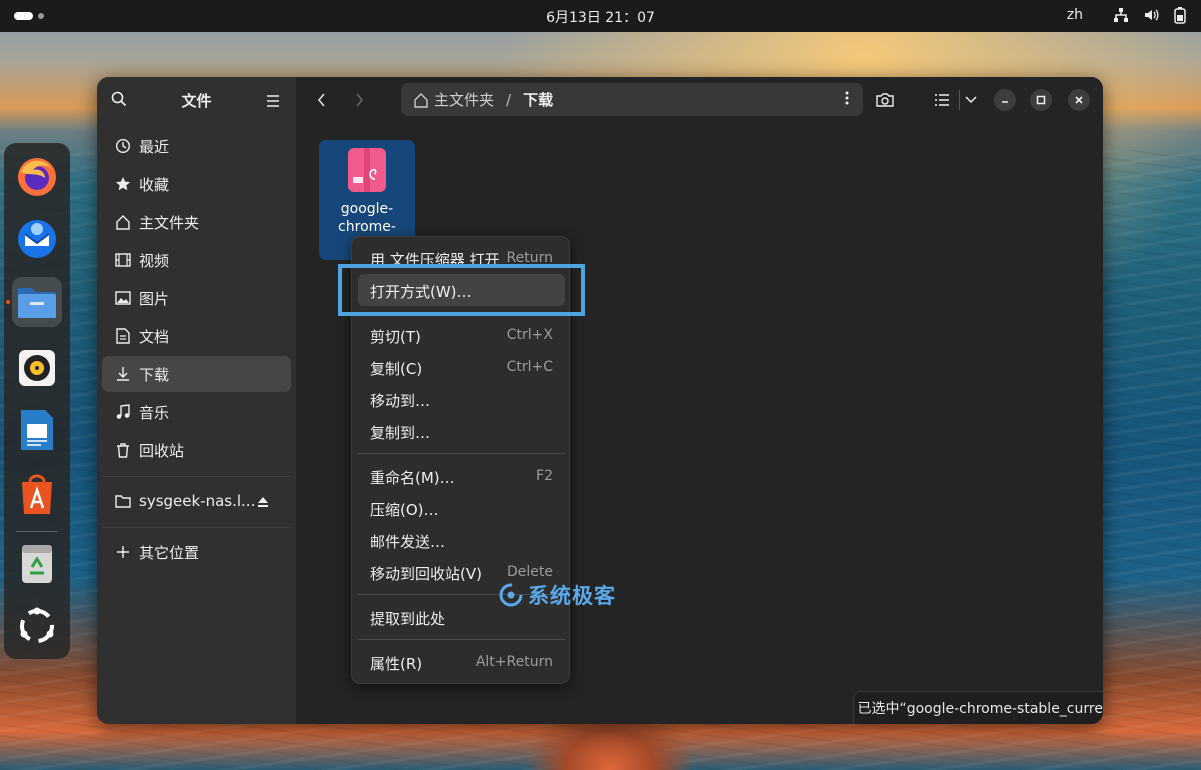  Describe the element at coordinates (37, 368) in the screenshot. I see `rhythmbox-icon` at that location.